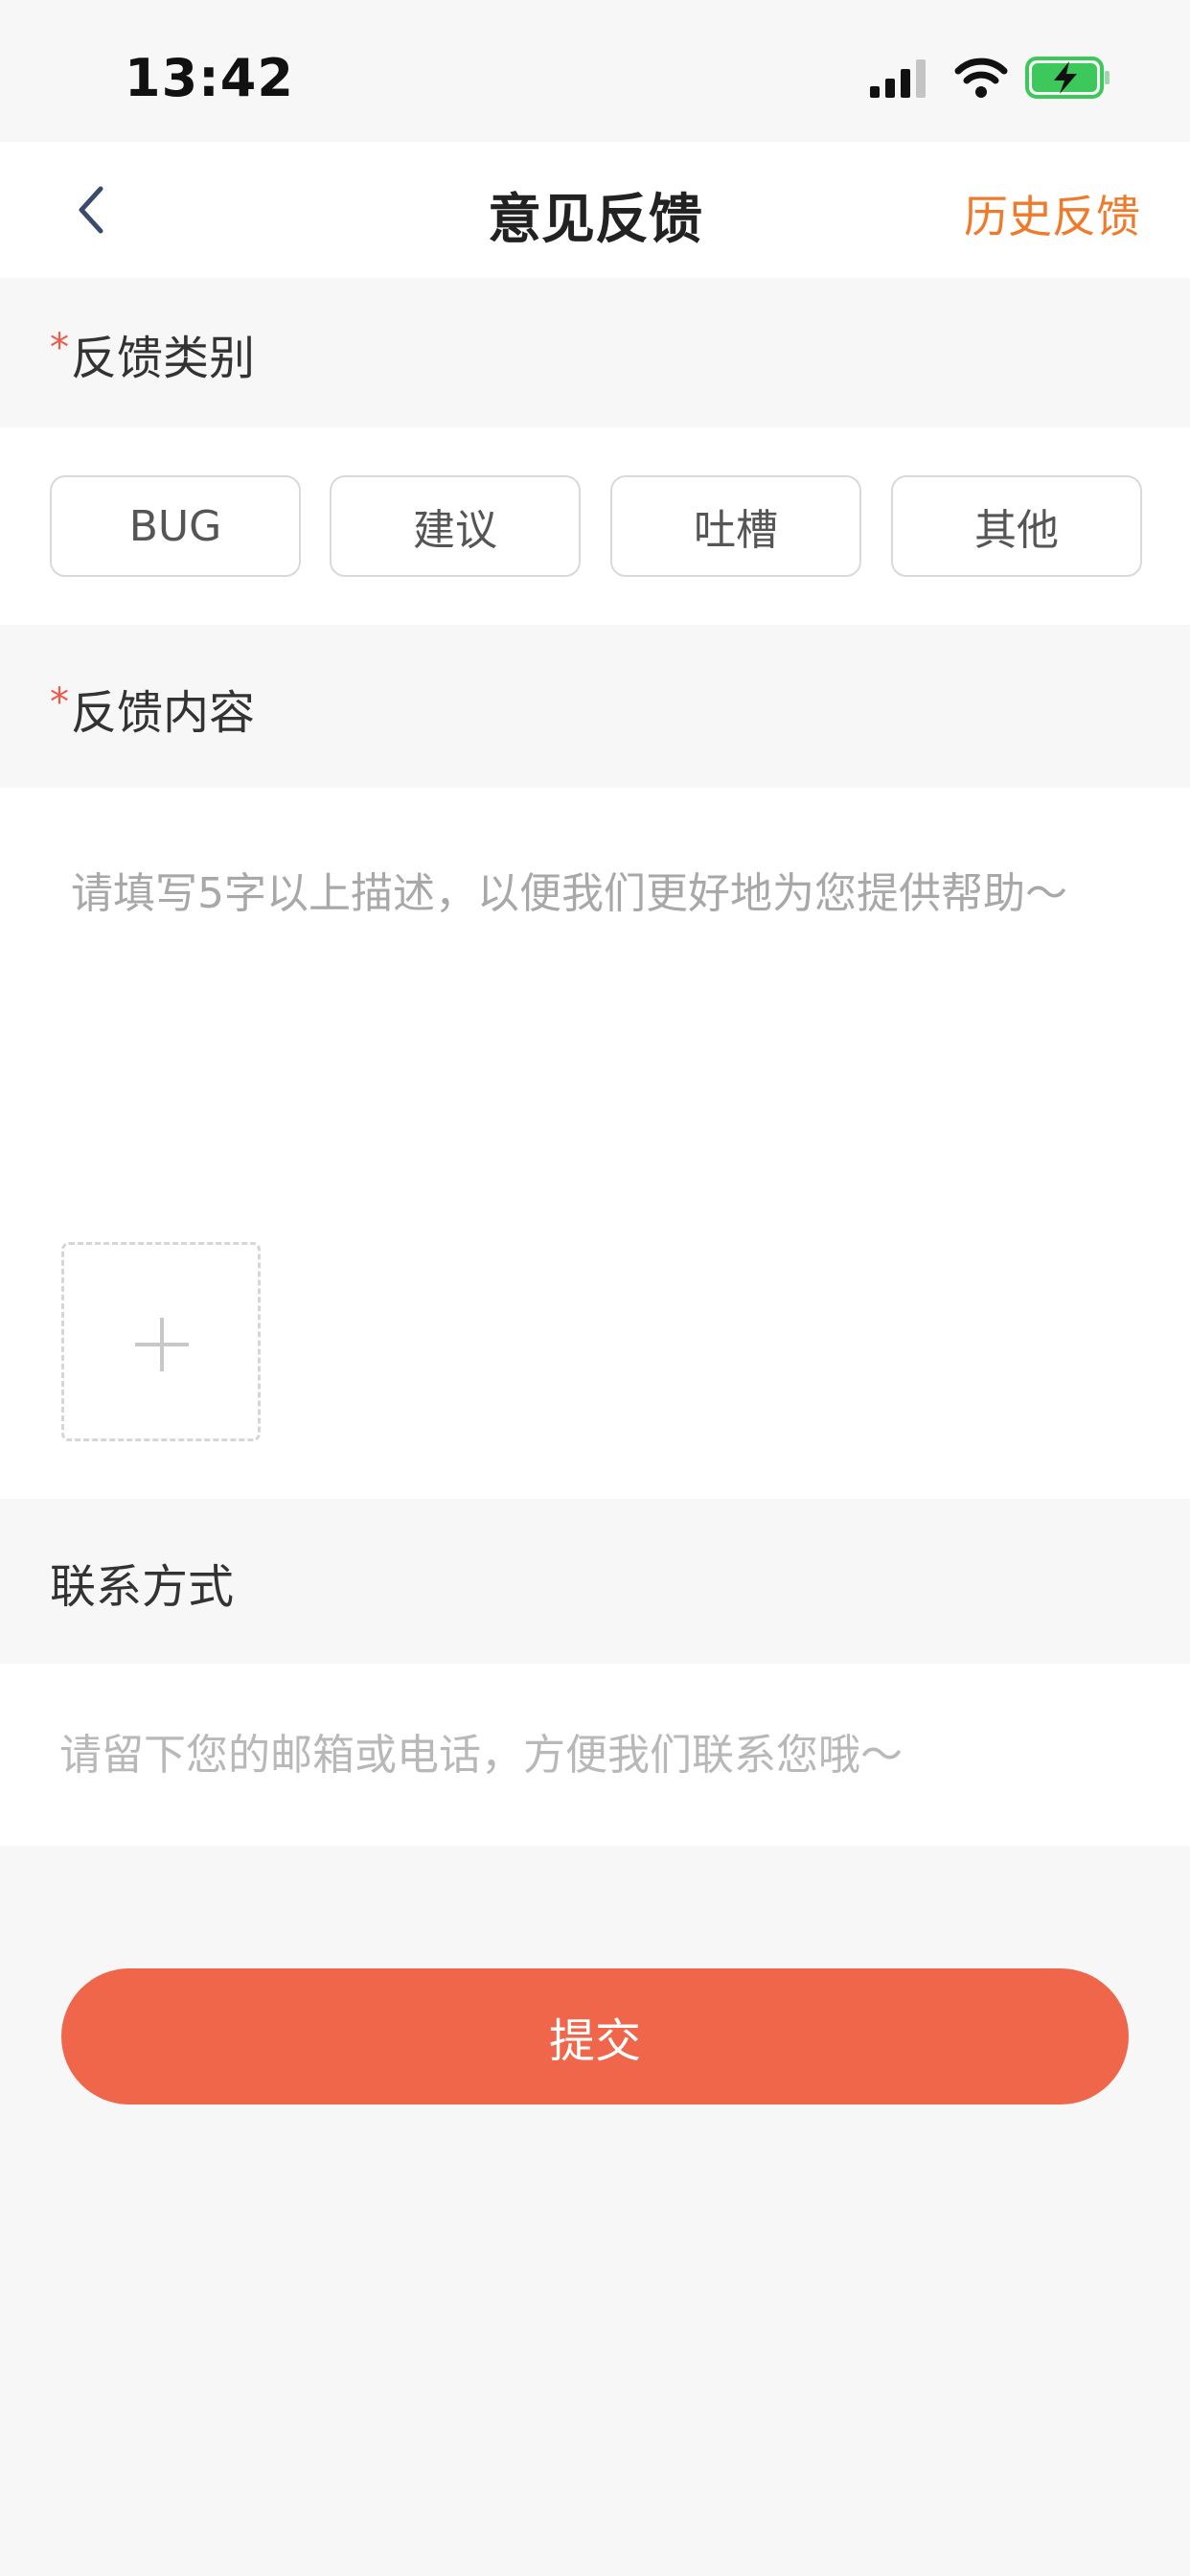 The width and height of the screenshot is (1190, 2576). Describe the element at coordinates (595, 352) in the screenshot. I see `category-section-header: *反馈类别` at that location.